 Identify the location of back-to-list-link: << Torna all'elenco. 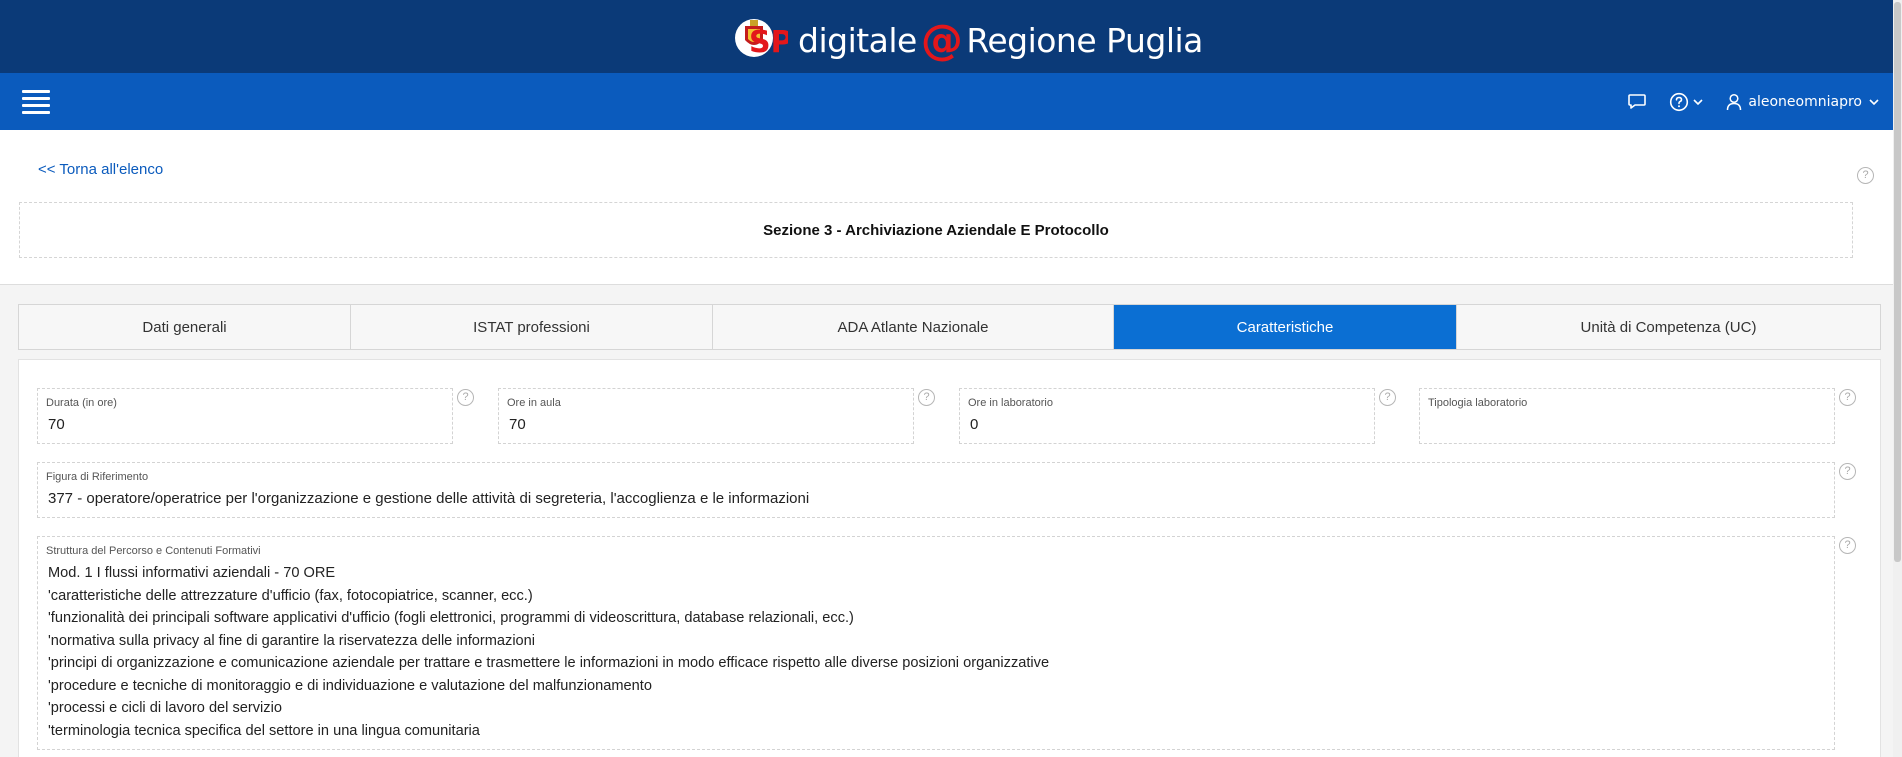
(100, 169).